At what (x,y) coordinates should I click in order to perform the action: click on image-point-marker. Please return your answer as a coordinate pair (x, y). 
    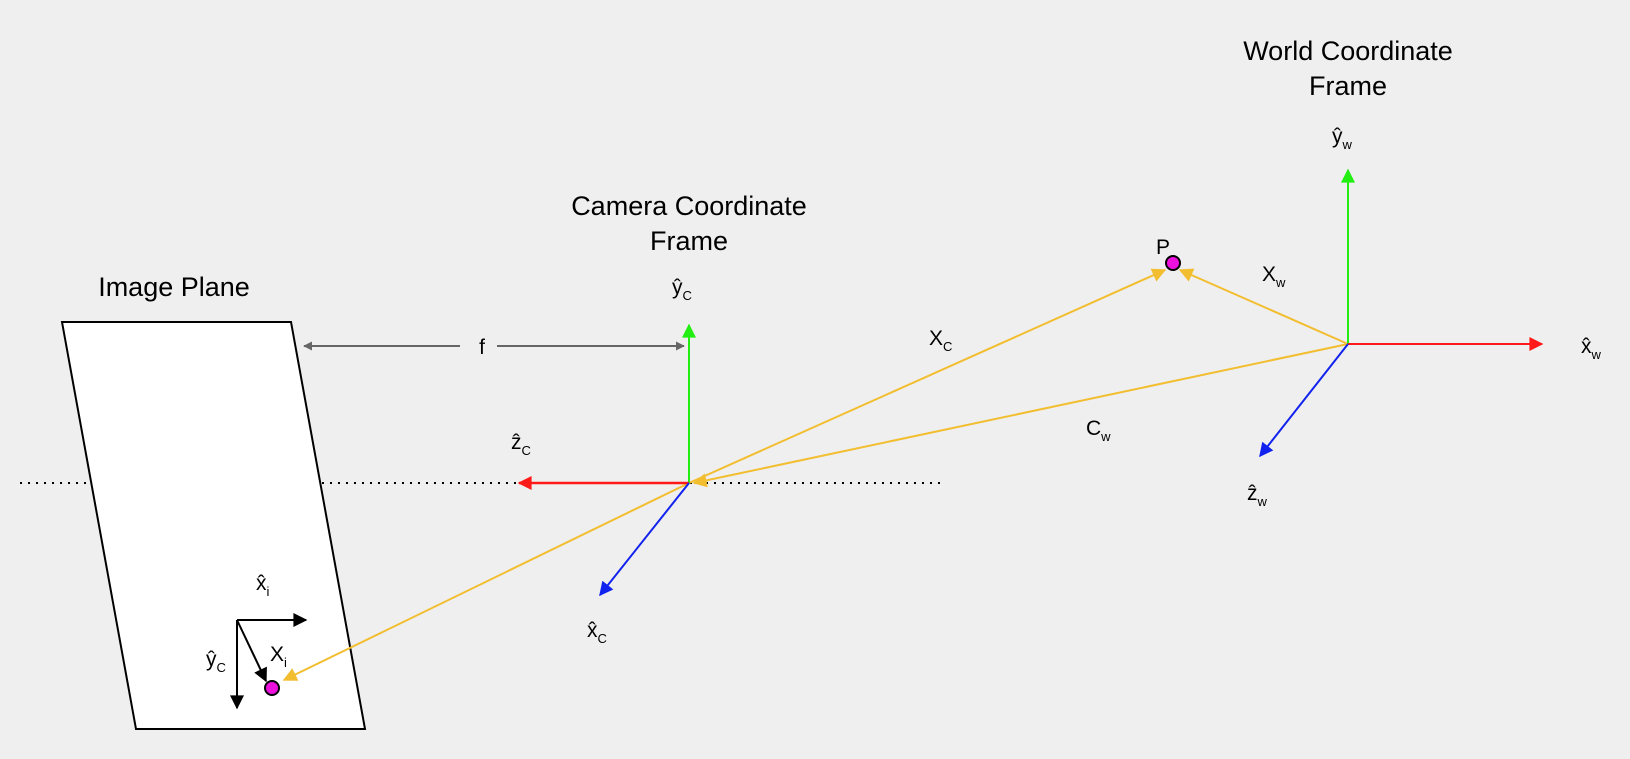
    Looking at the image, I should click on (272, 688).